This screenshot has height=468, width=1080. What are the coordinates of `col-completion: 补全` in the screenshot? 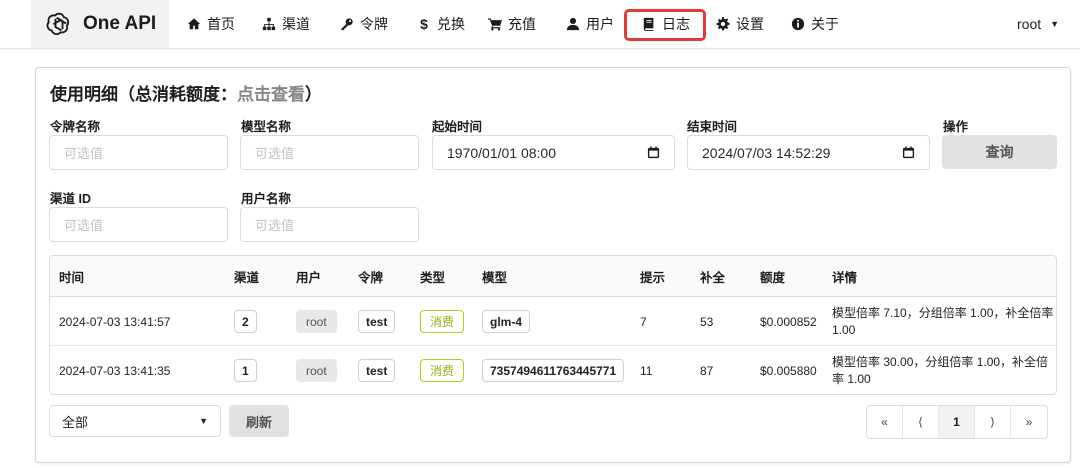 It's located at (712, 276).